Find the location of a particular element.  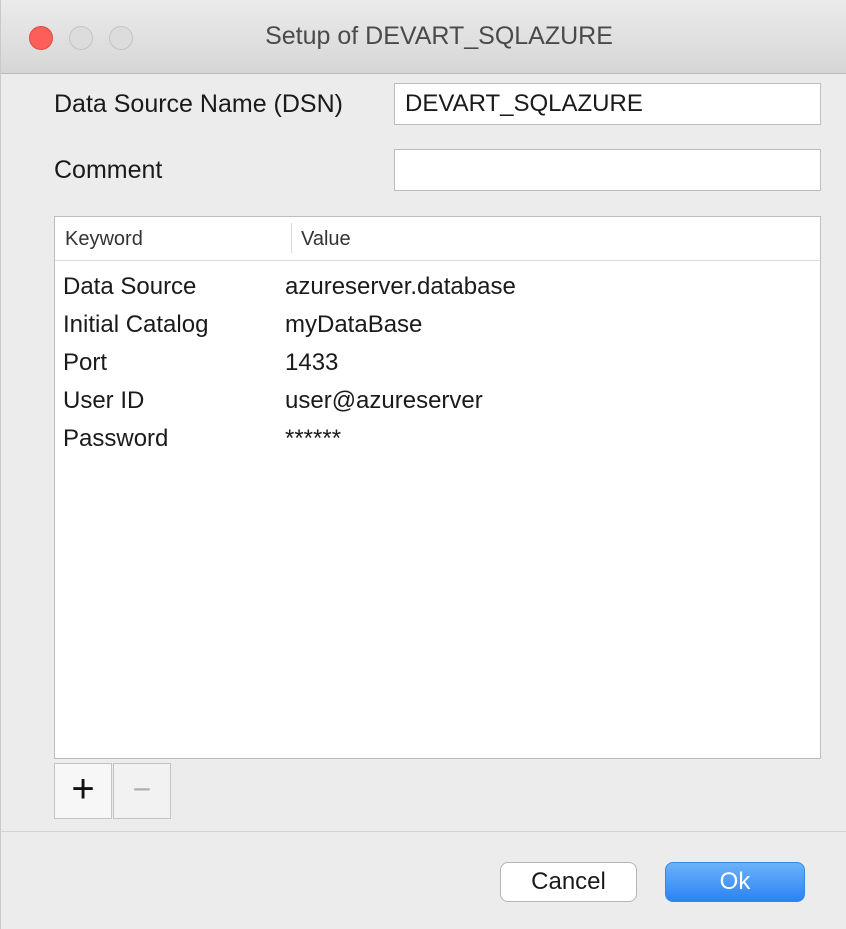

dsn-label: Data Source Name (DSN) is located at coordinates (198, 104).